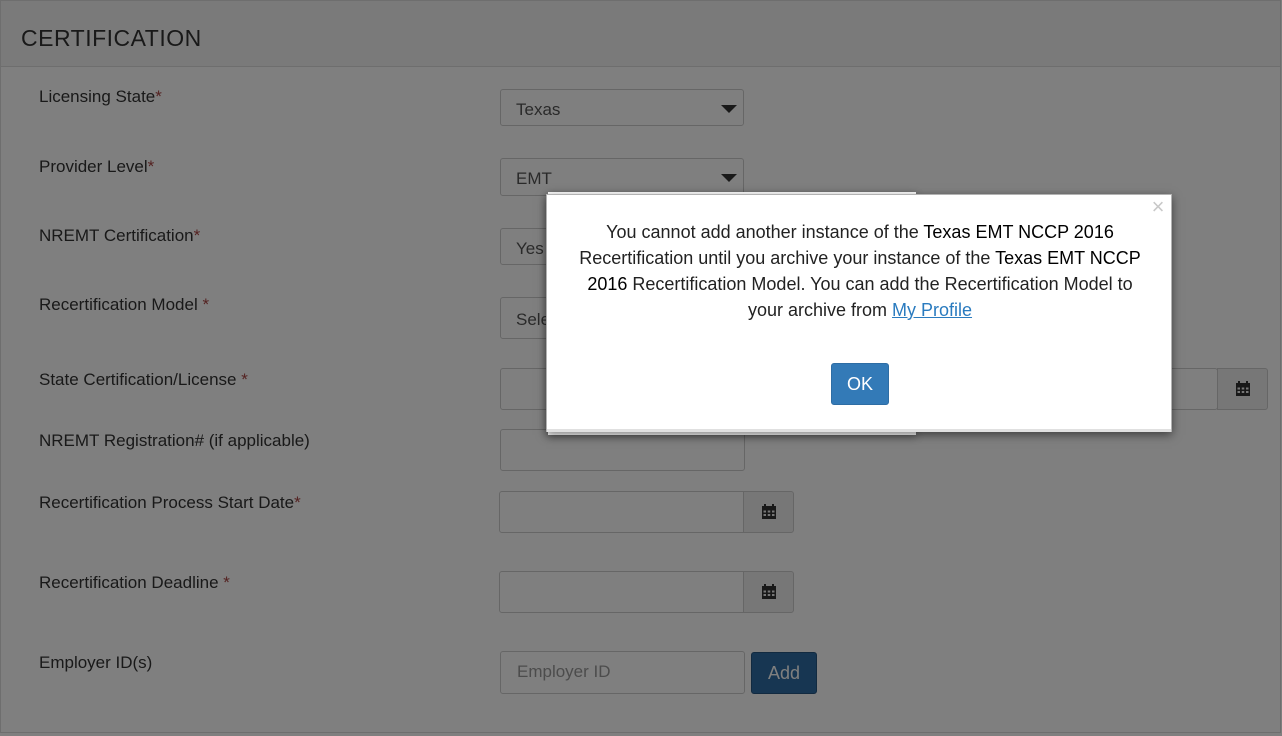  What do you see at coordinates (932, 310) in the screenshot?
I see `my-profile-link: My Profile` at bounding box center [932, 310].